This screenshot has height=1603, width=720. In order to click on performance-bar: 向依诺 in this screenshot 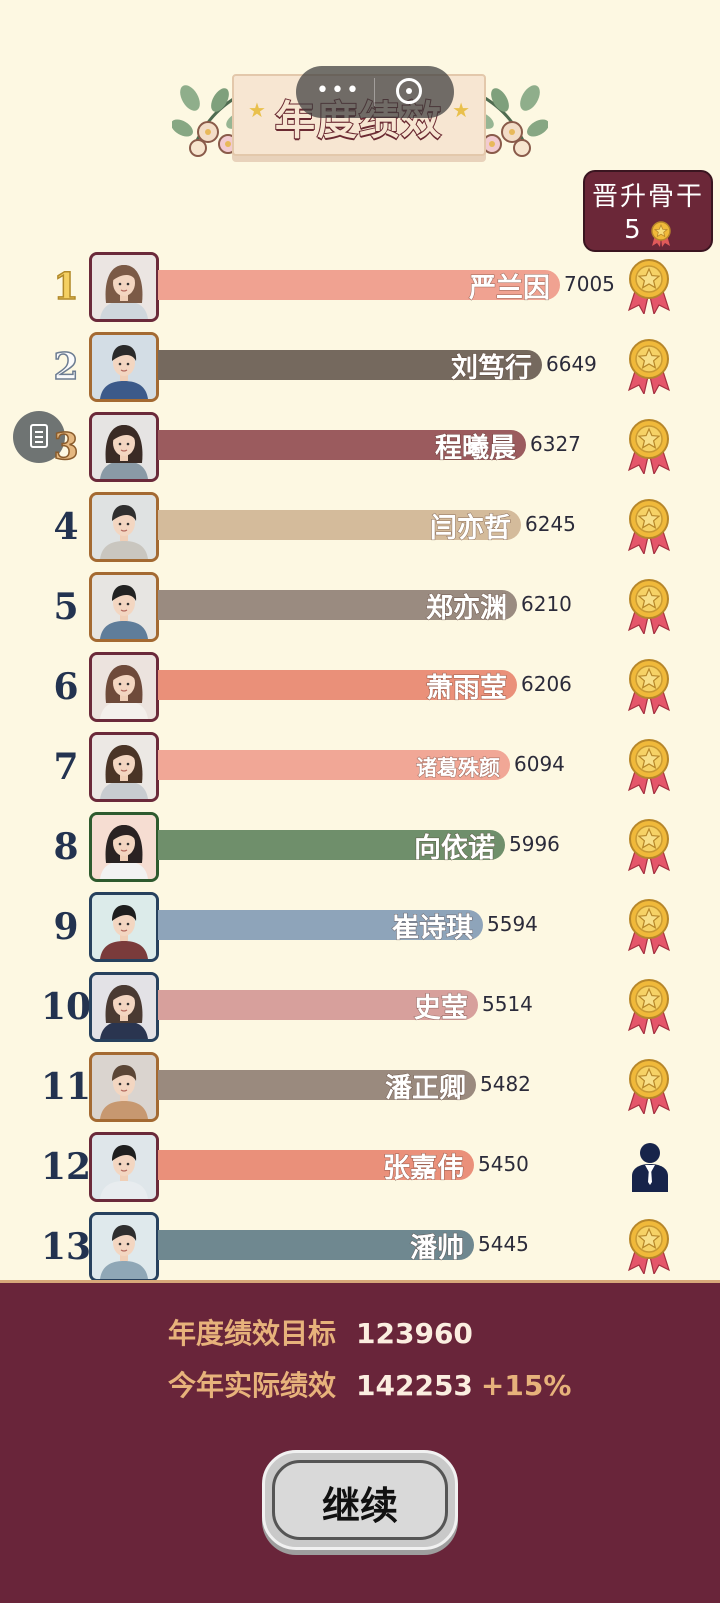, I will do `click(331, 847)`.